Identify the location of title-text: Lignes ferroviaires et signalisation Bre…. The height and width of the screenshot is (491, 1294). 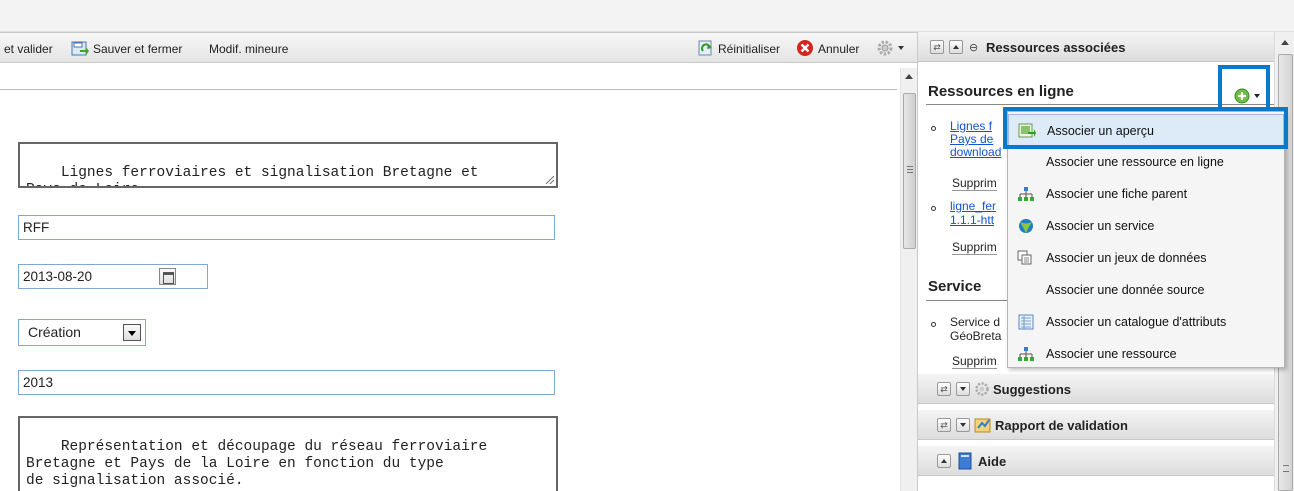
(252, 175).